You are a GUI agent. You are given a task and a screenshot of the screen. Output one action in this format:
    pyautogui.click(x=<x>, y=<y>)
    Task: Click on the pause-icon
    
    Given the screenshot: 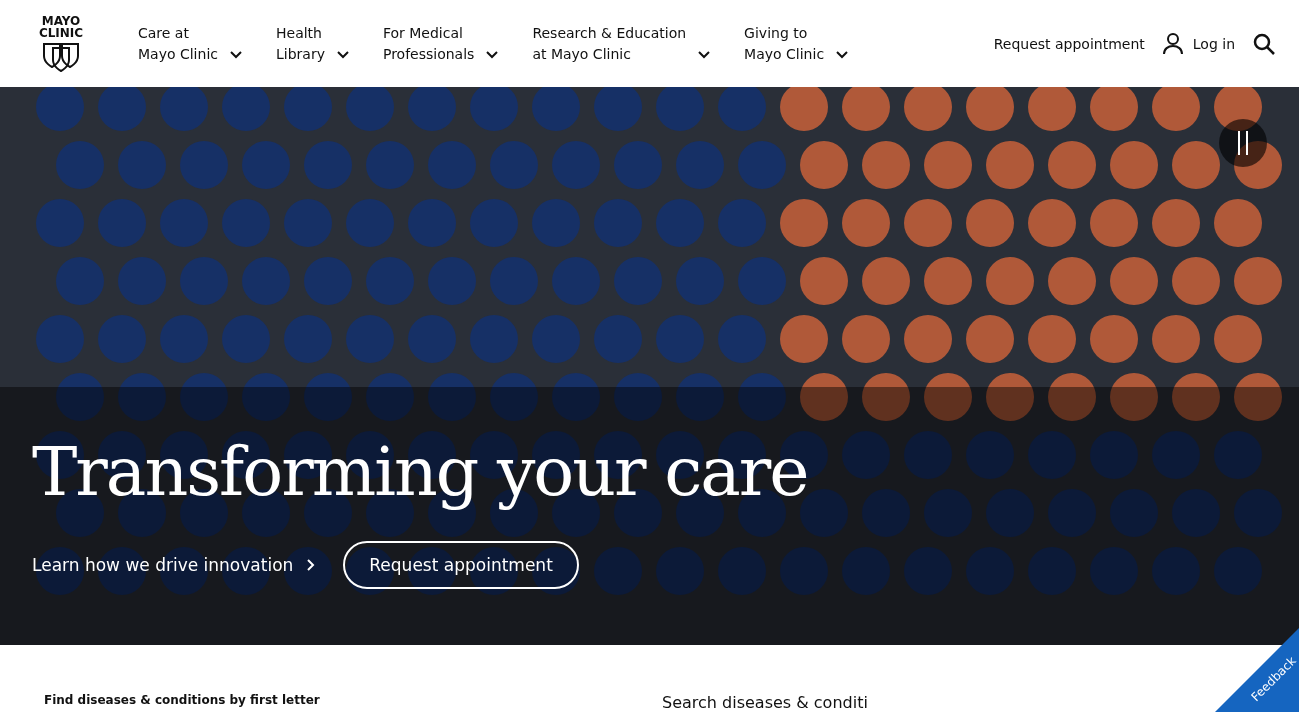 What is the action you would take?
    pyautogui.click(x=1243, y=143)
    